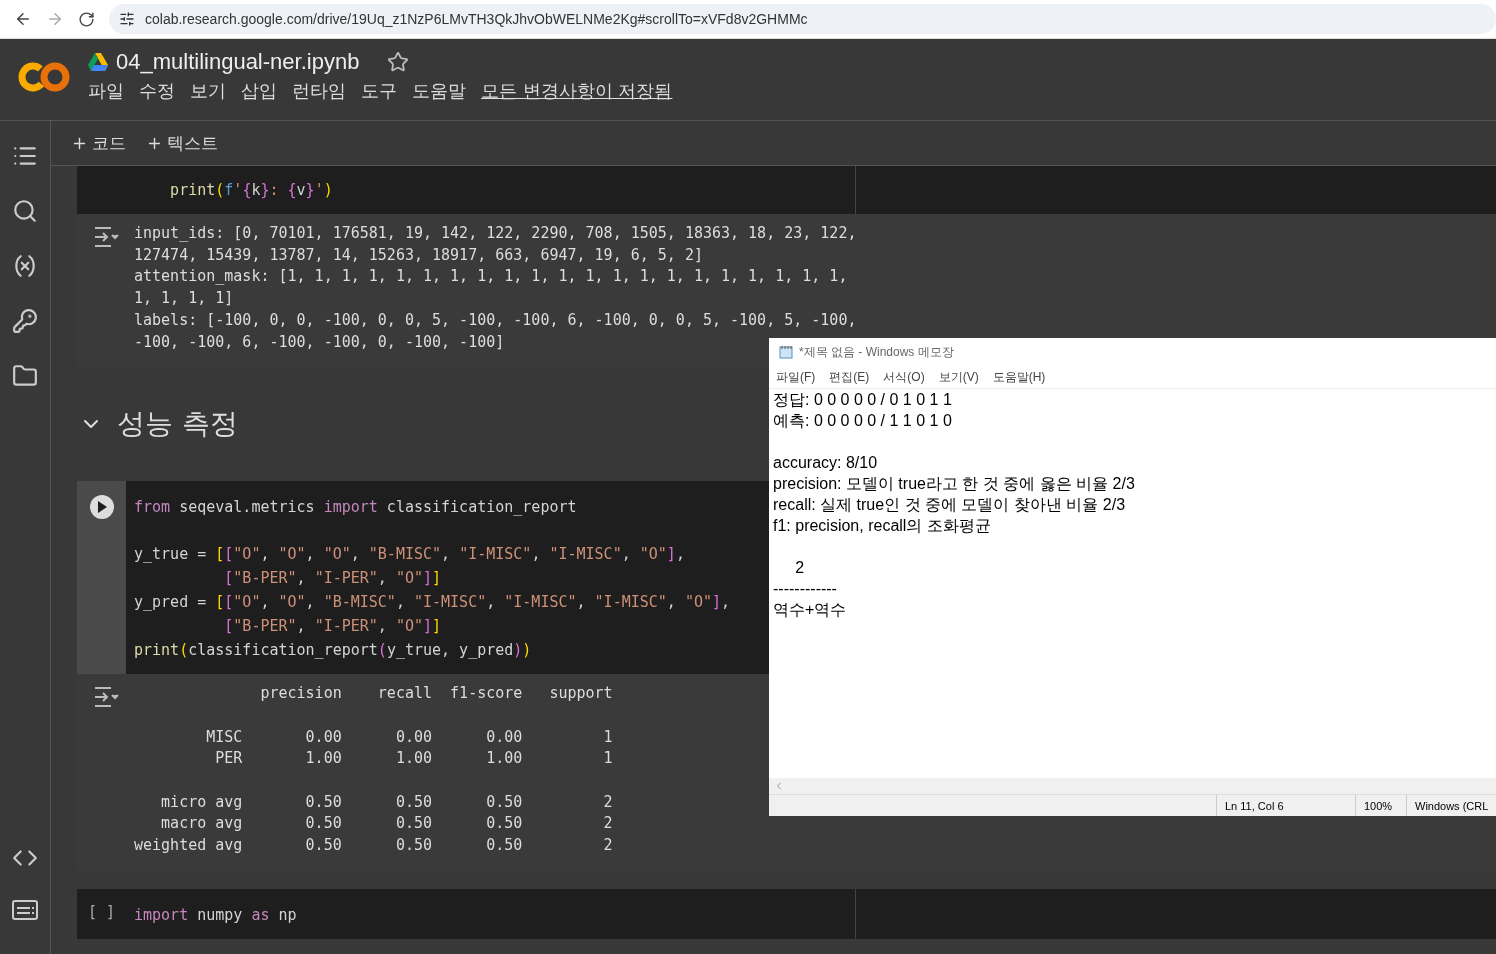 This screenshot has width=1496, height=954. Describe the element at coordinates (127, 19) in the screenshot. I see `site-settings-icon` at that location.